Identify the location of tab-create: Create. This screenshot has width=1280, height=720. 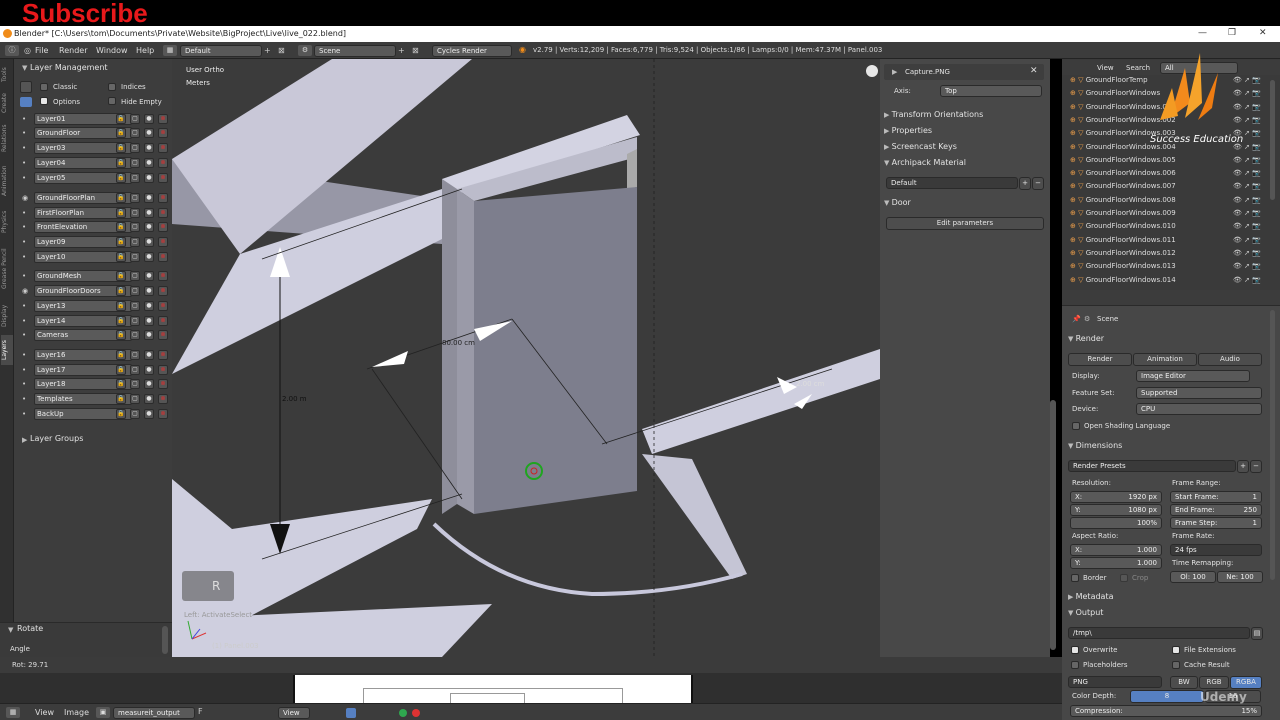
(7, 103).